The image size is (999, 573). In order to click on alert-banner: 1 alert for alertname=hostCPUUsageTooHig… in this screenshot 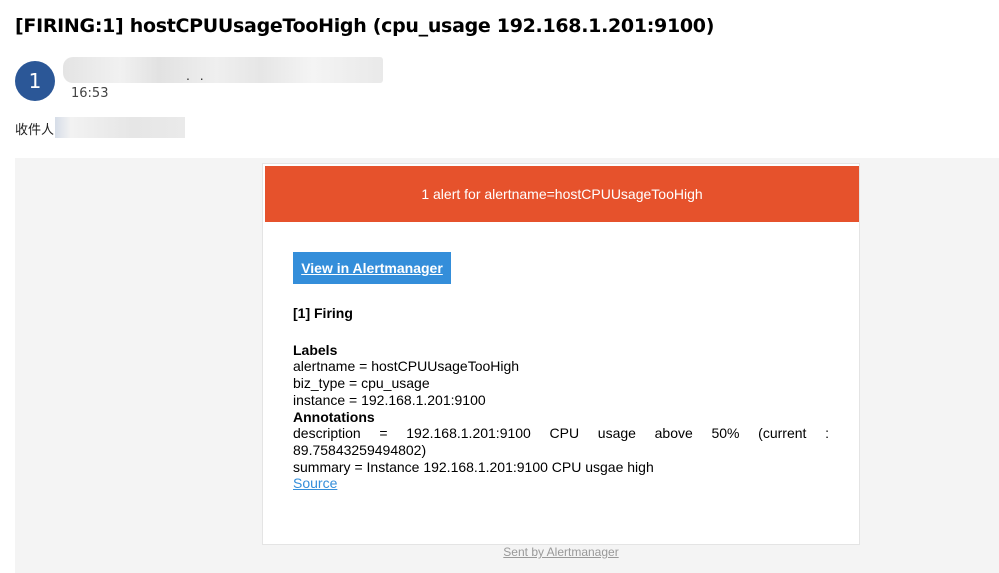, I will do `click(562, 194)`.